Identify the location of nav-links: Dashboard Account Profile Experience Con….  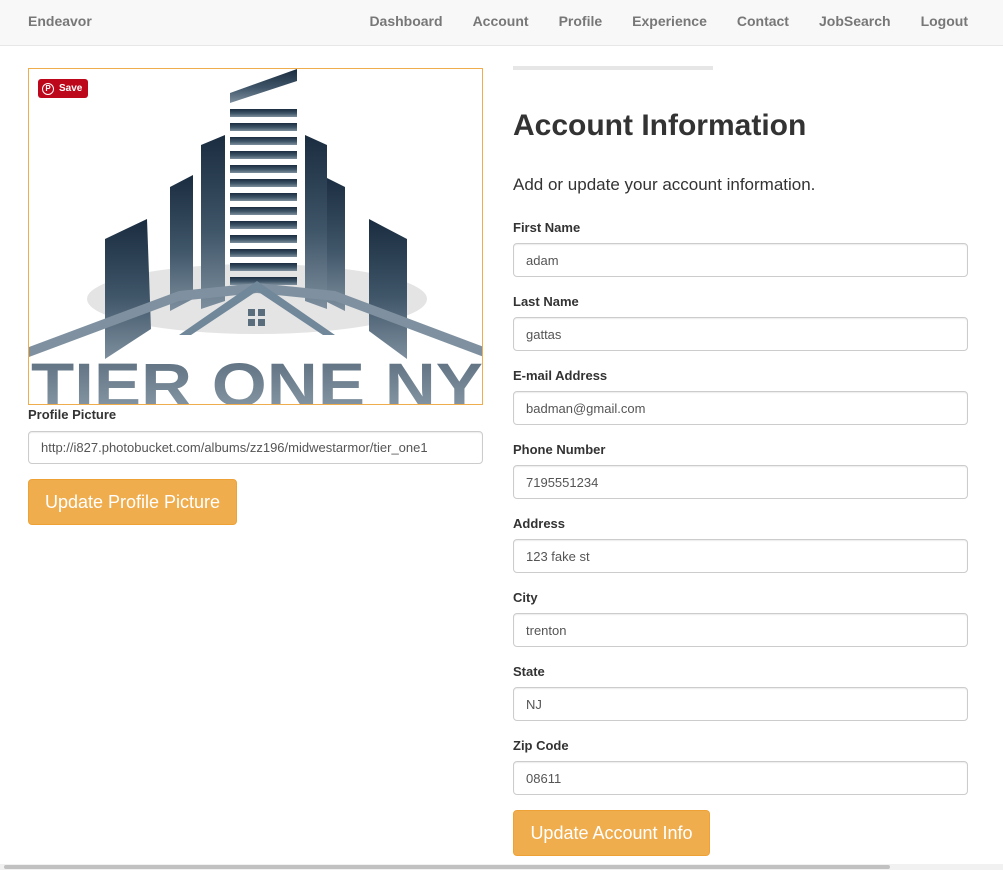
(668, 21).